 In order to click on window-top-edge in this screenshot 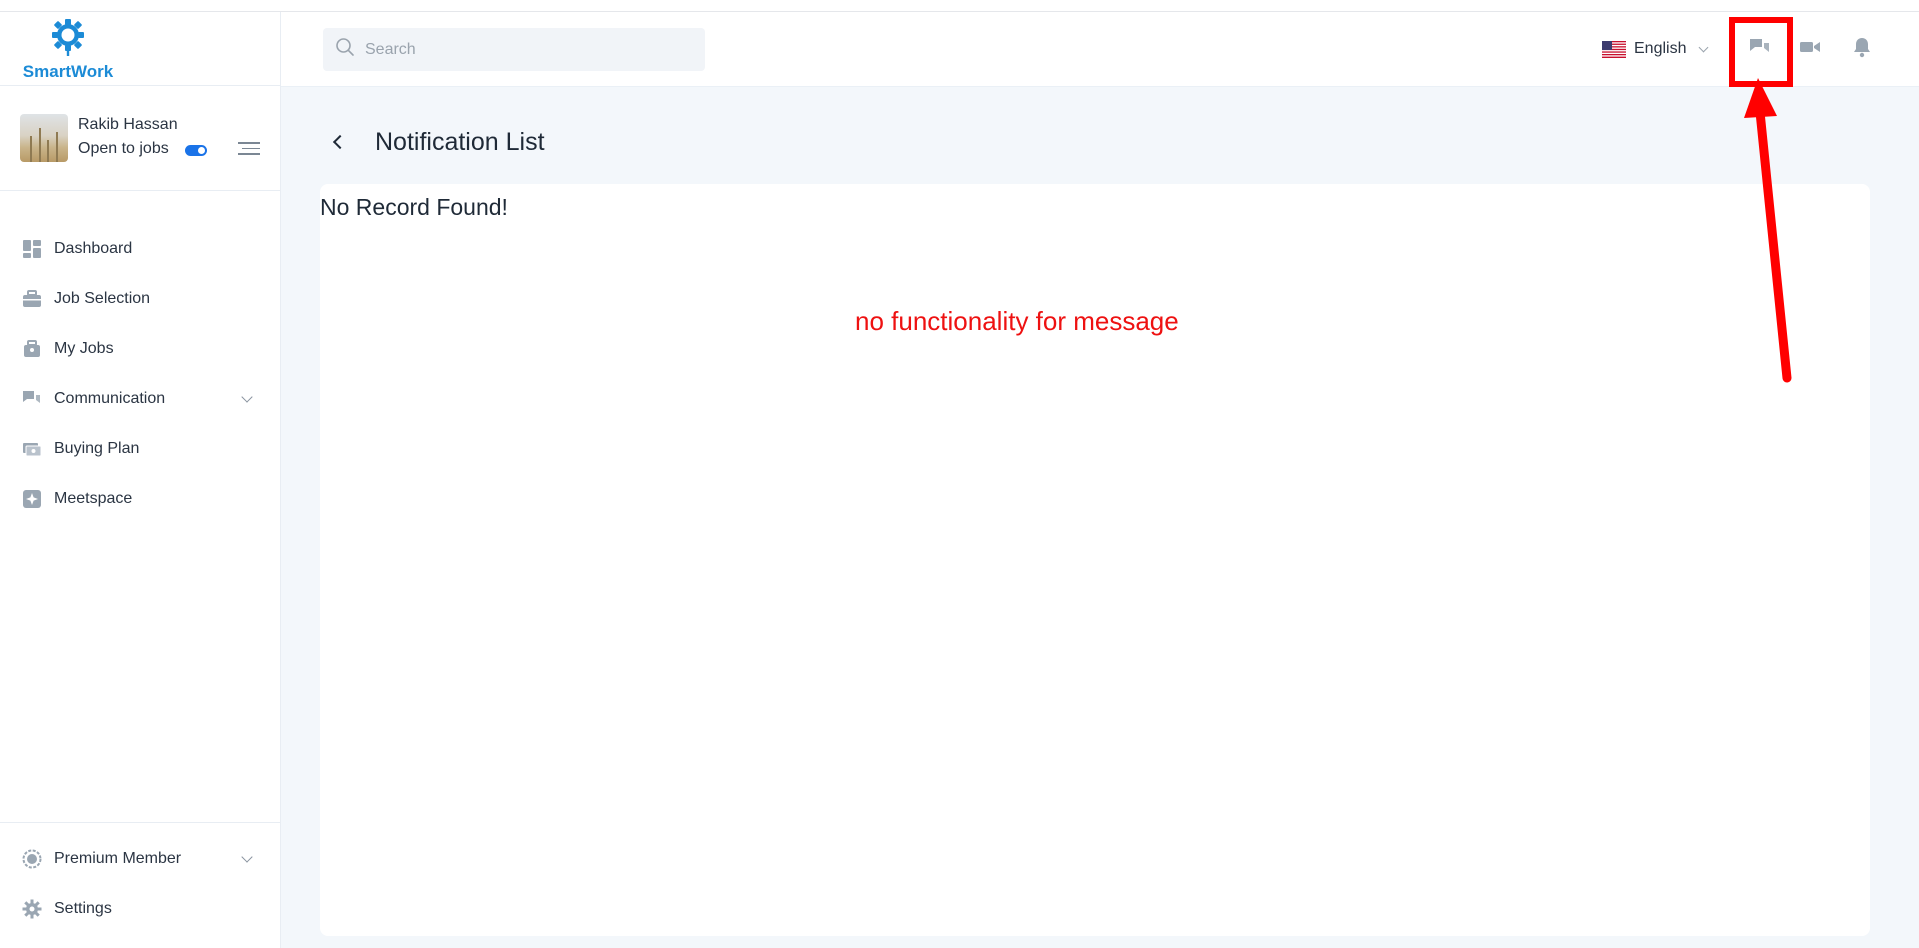, I will do `click(959, 6)`.